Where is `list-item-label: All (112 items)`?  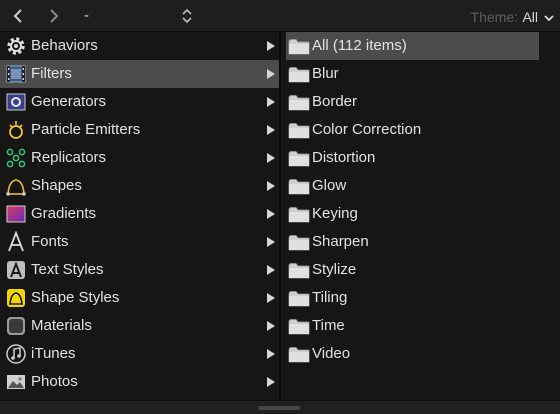 list-item-label: All (112 items) is located at coordinates (359, 45).